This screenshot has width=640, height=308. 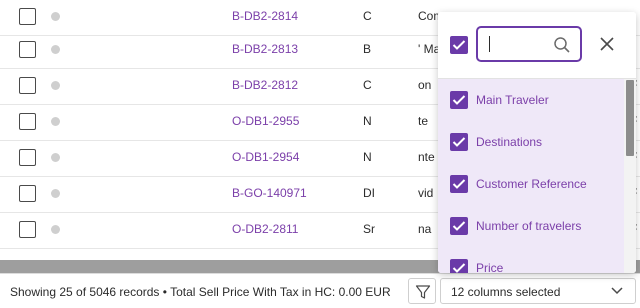 What do you see at coordinates (520, 45) in the screenshot?
I see `column-search-input` at bounding box center [520, 45].